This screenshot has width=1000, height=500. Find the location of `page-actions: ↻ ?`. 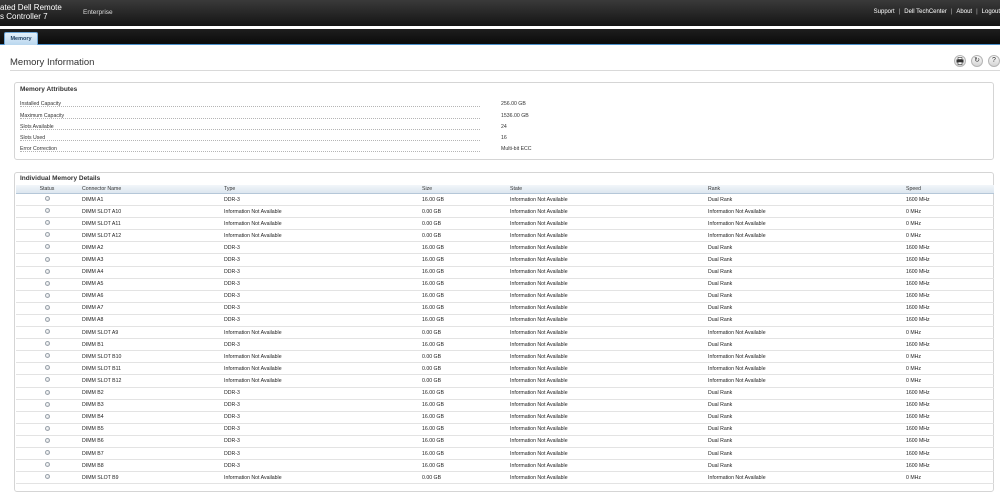

page-actions: ↻ ? is located at coordinates (977, 61).